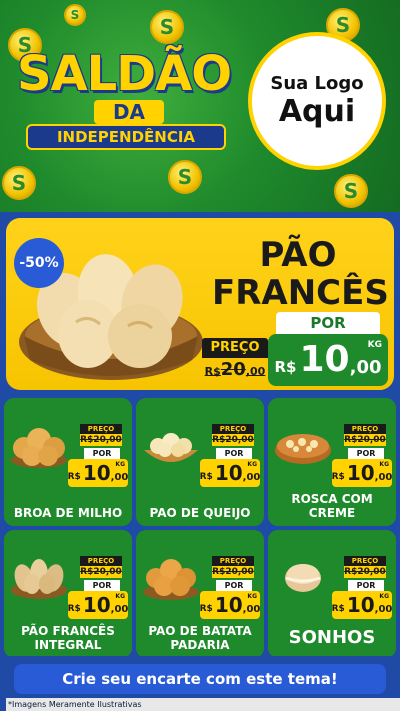  I want to click on new-price: R$ 10 ,00 KG, so click(328, 360).